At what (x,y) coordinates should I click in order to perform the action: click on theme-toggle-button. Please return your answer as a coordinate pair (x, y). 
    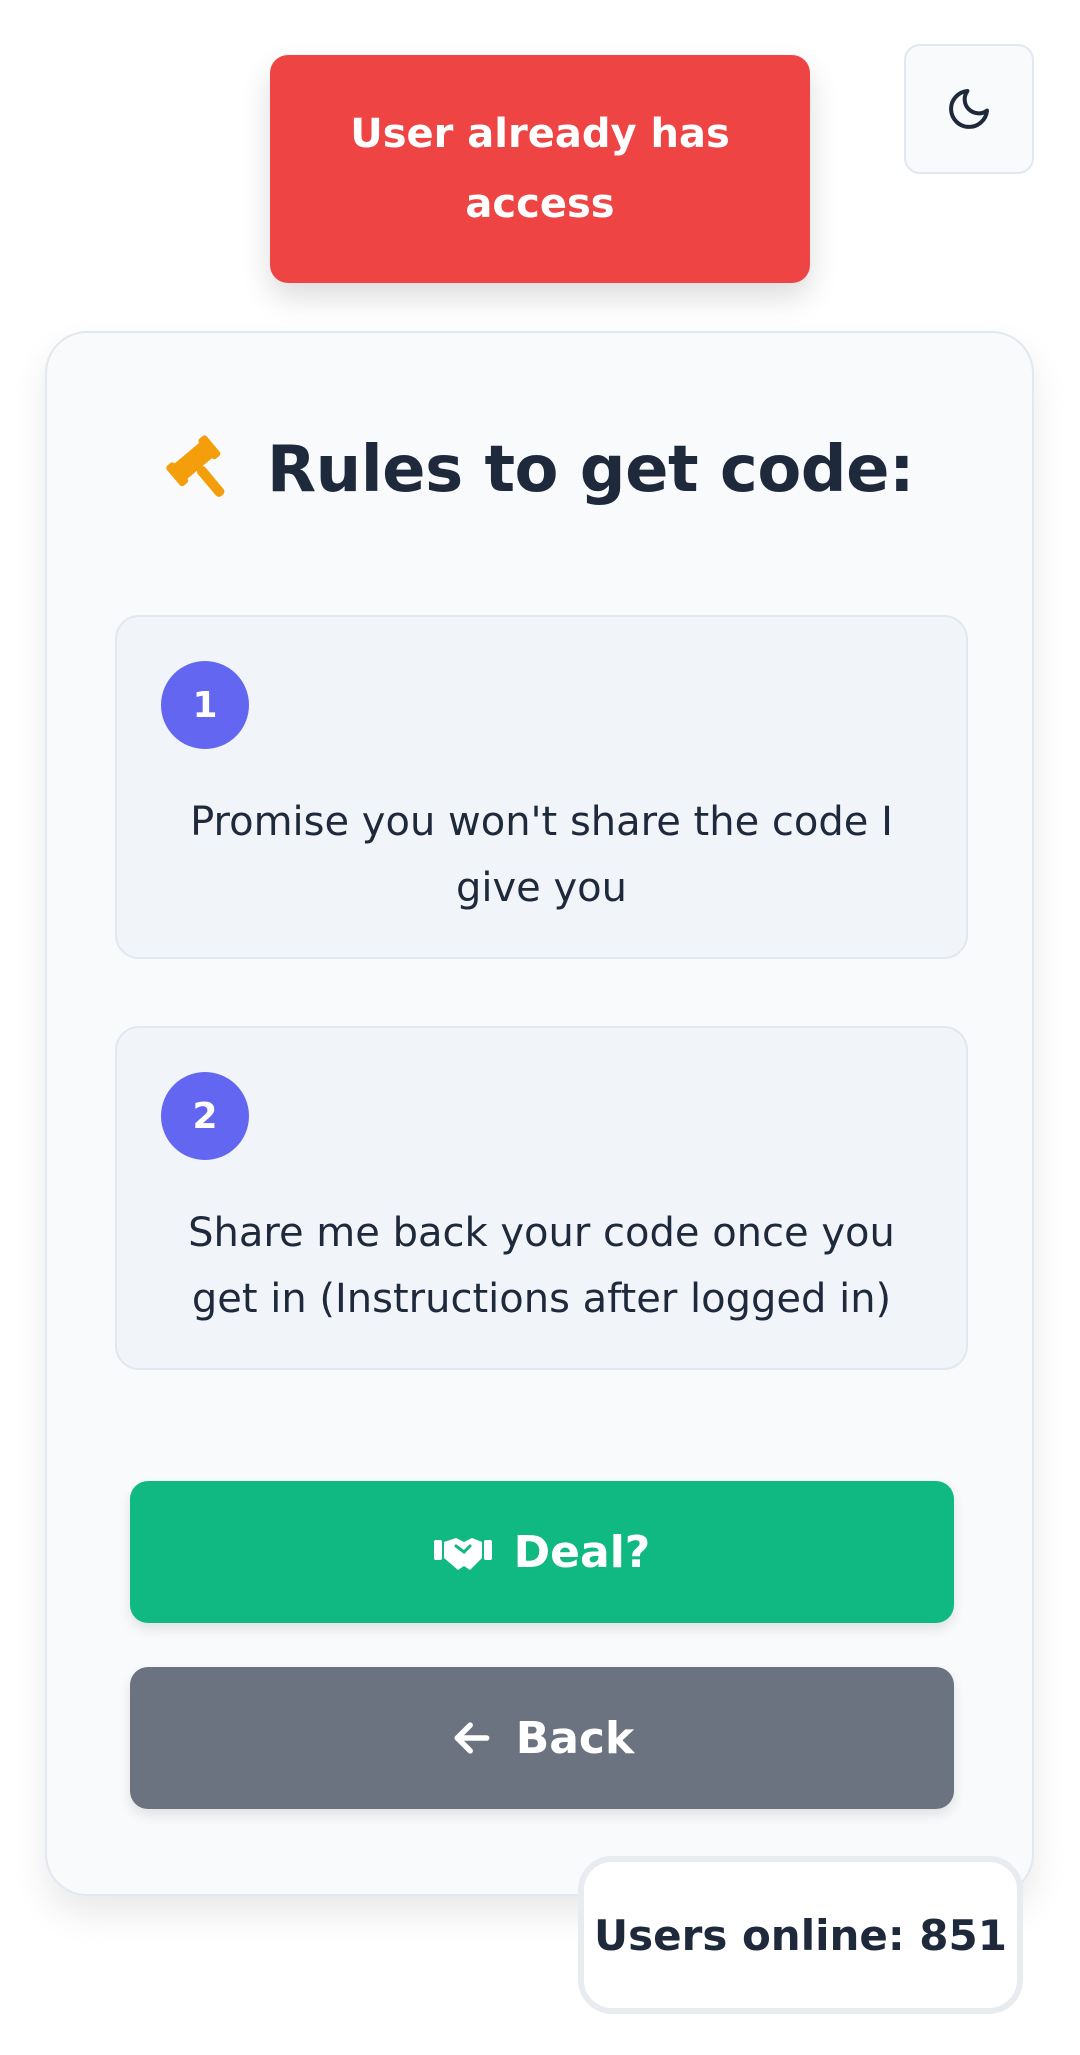
    Looking at the image, I should click on (969, 109).